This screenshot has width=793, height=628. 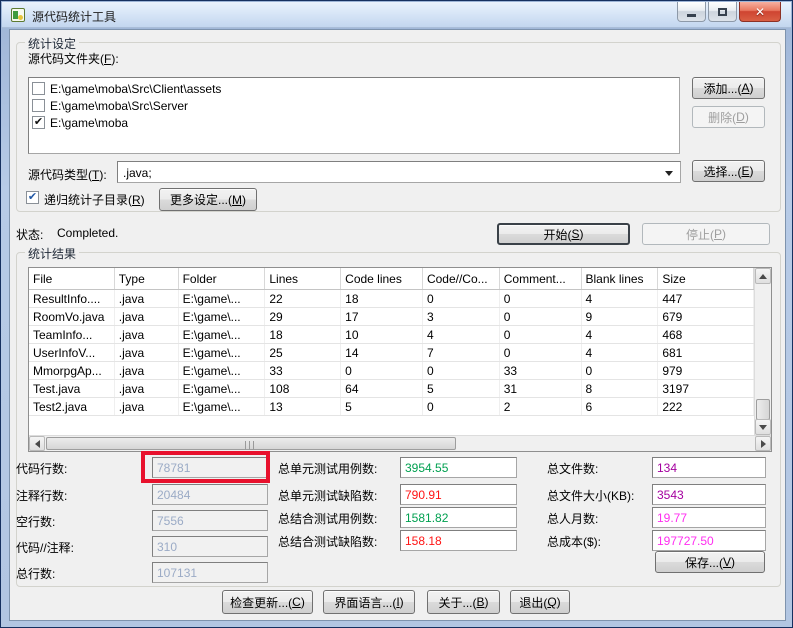 I want to click on table-row: UserInfoV... .java E:\game\... 25 14 7 0 4 681, so click(x=391, y=353).